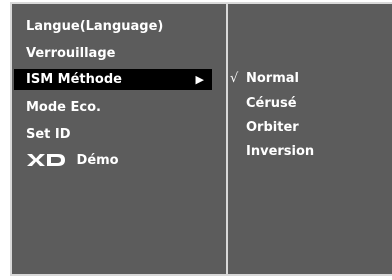  I want to click on option-inversion: Inversion, so click(280, 151).